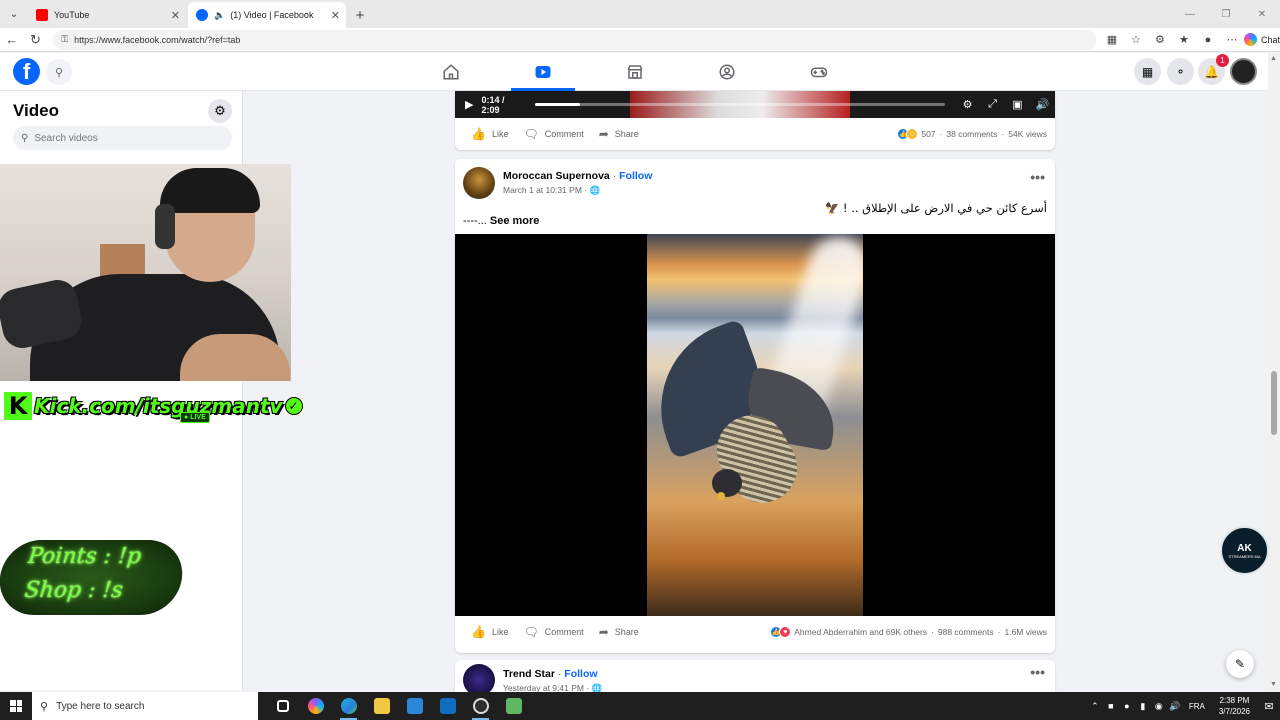 Image resolution: width=1280 pixels, height=720 pixels. I want to click on search-videos-input, so click(124, 138).